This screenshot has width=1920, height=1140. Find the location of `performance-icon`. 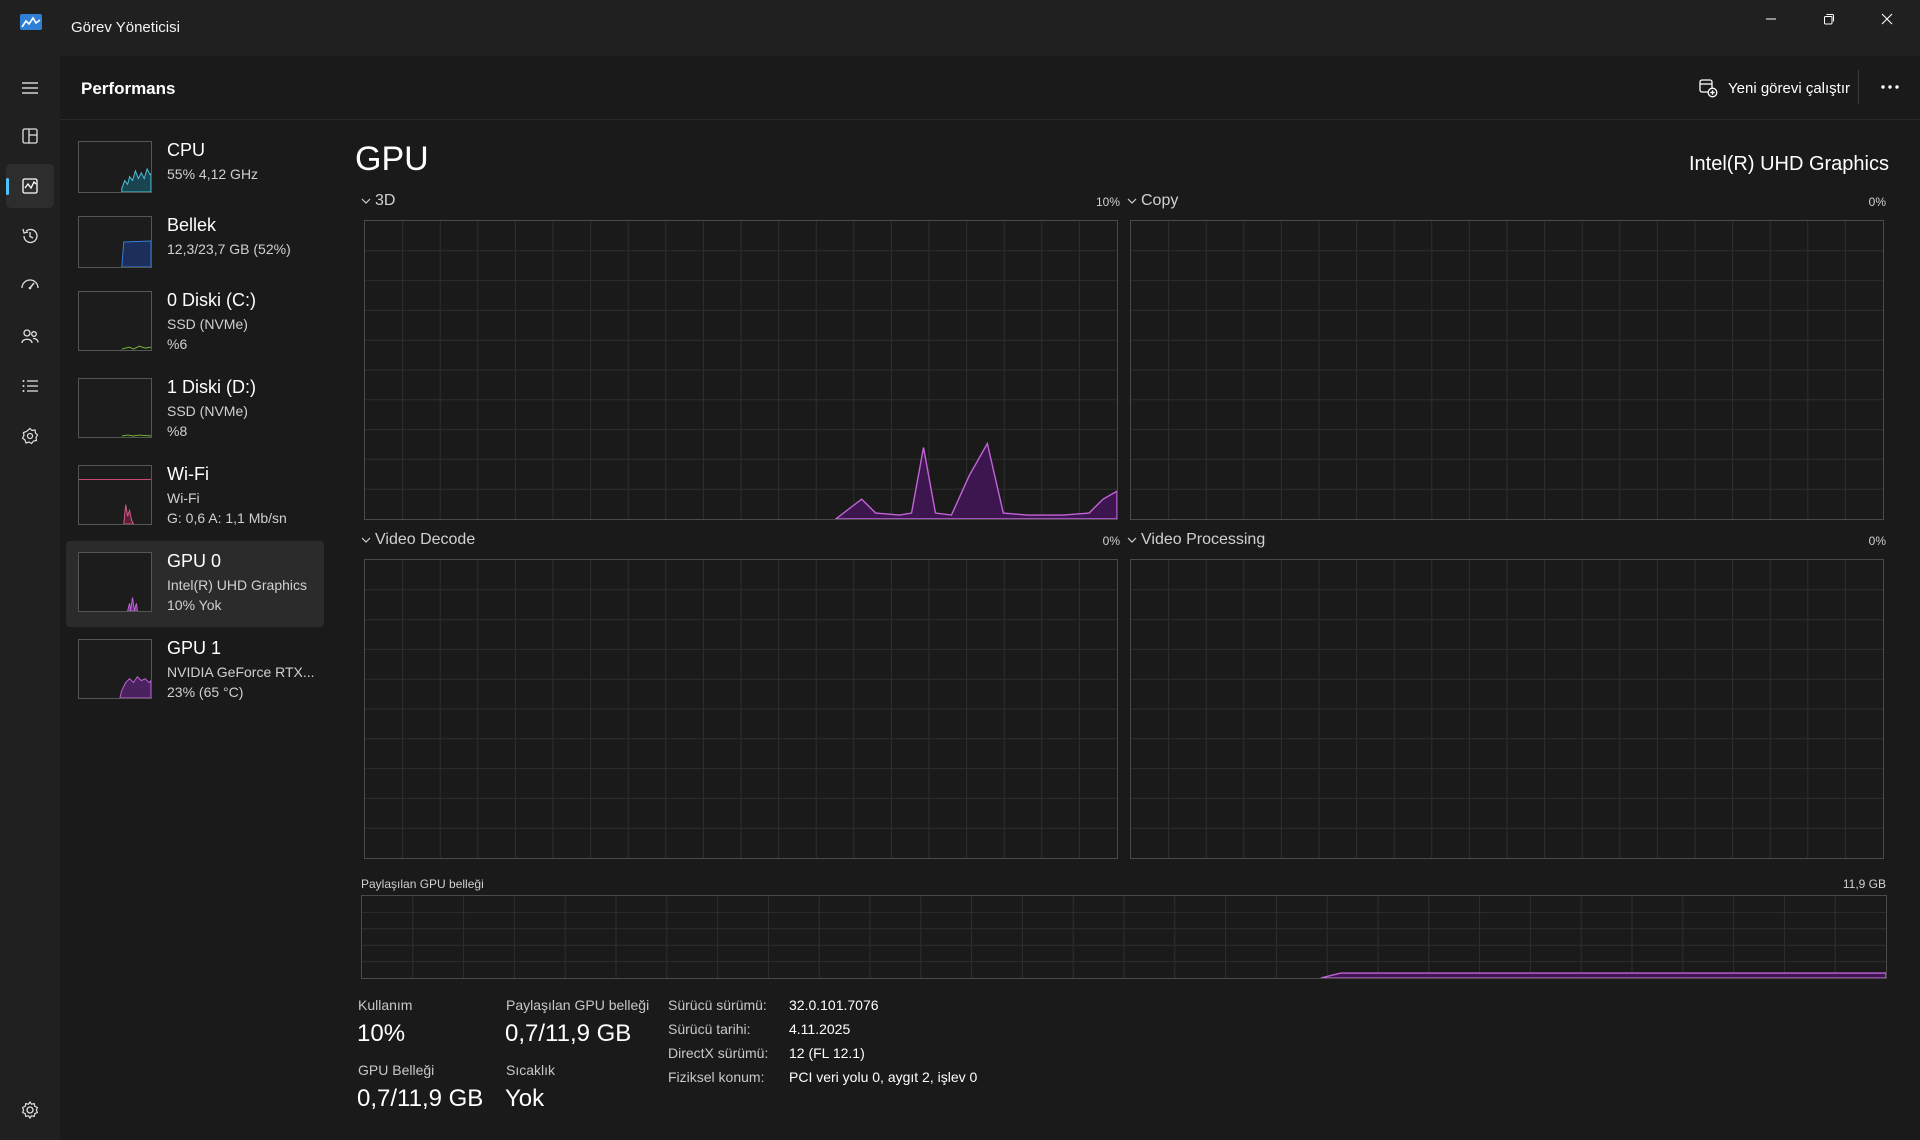

performance-icon is located at coordinates (30, 186).